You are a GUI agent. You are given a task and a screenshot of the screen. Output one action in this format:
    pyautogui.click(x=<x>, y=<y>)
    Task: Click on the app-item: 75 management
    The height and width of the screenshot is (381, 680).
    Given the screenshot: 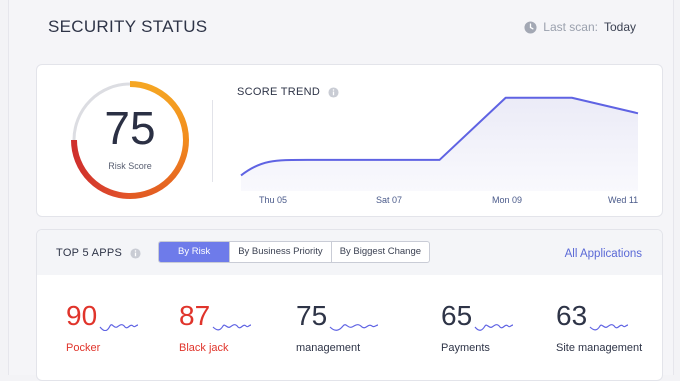 What is the action you would take?
    pyautogui.click(x=351, y=328)
    